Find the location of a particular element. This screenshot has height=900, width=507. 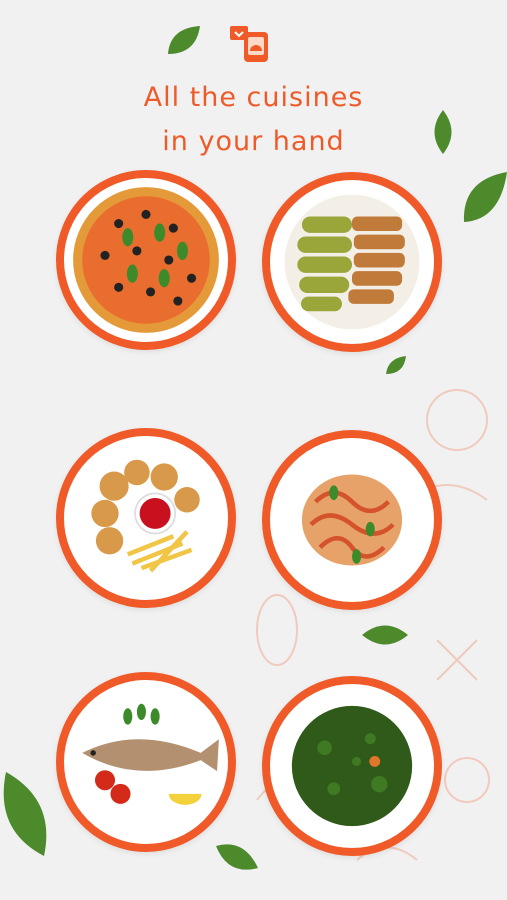

grilled-fish-dish-icon is located at coordinates (148, 762).